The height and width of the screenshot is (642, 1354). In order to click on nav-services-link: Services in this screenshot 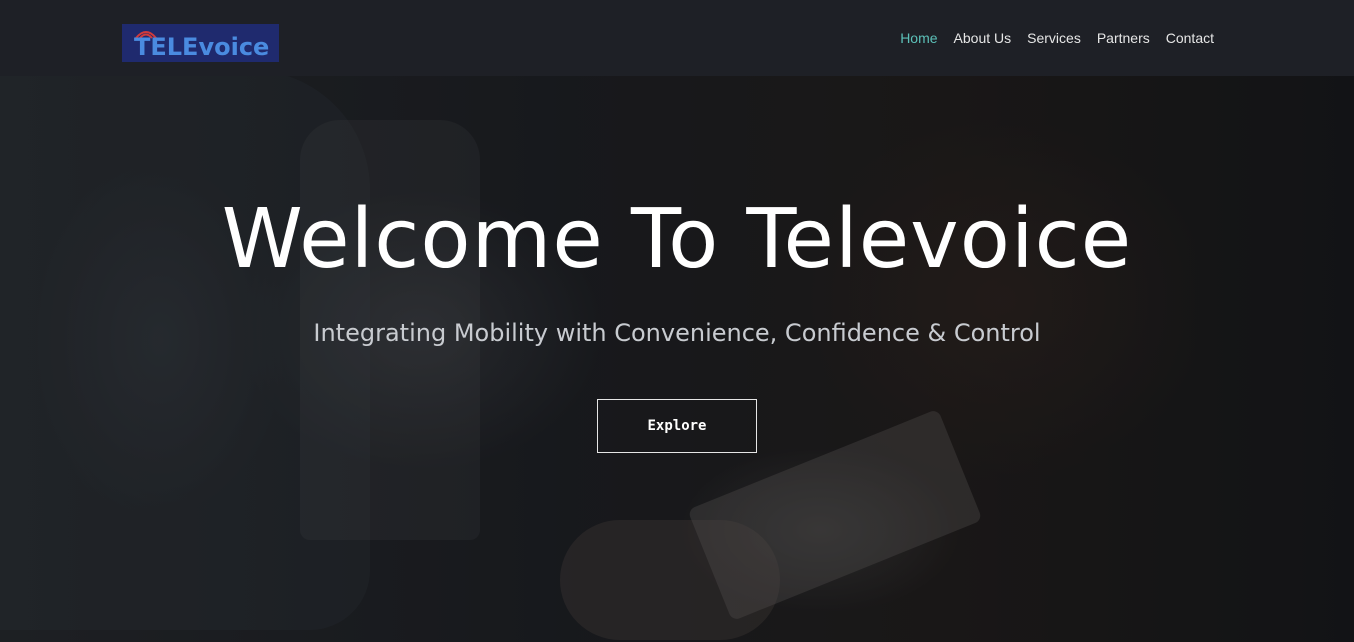, I will do `click(1054, 38)`.